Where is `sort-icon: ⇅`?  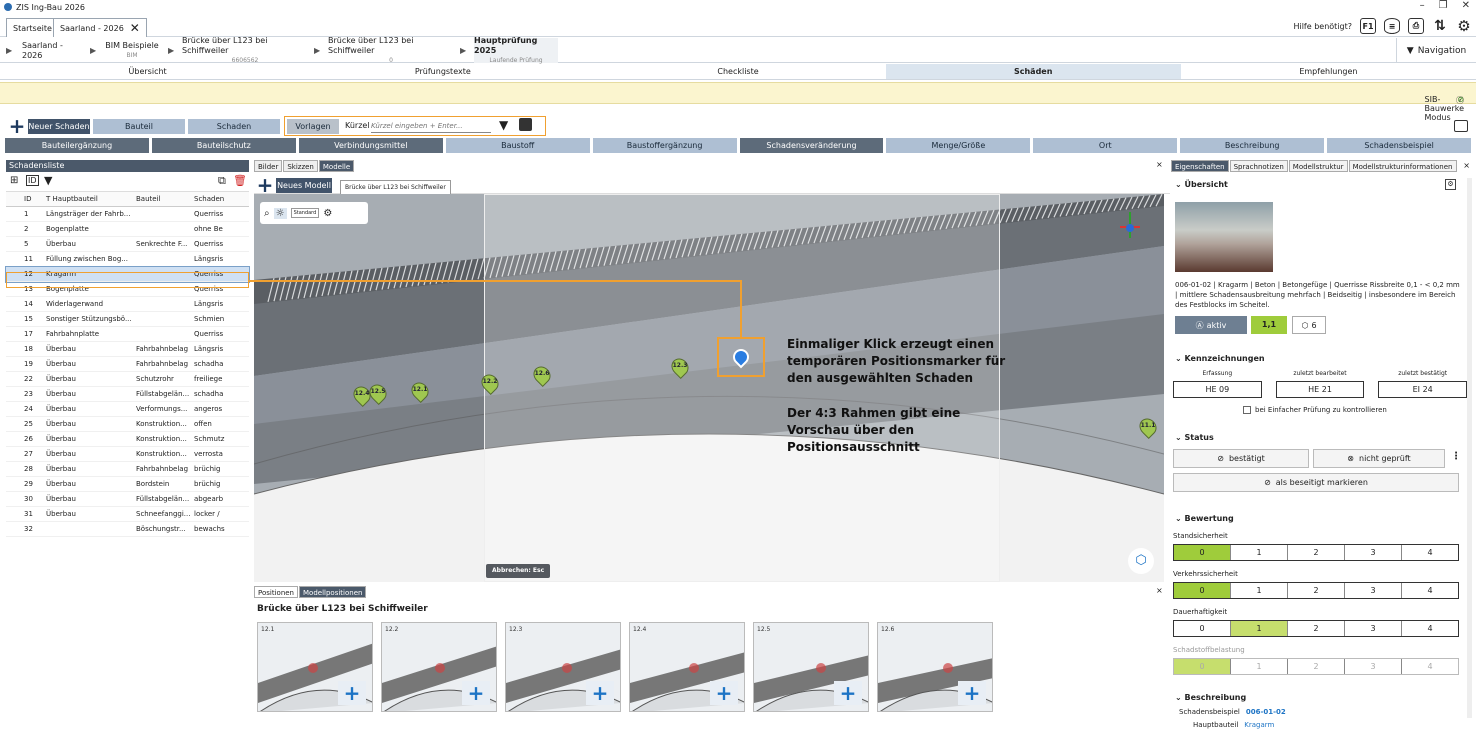 sort-icon: ⇅ is located at coordinates (1440, 26).